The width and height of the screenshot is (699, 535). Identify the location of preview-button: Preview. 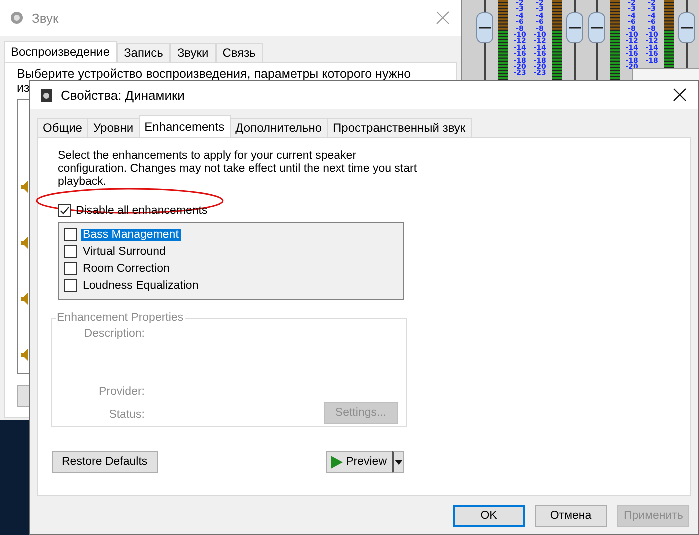
(359, 462).